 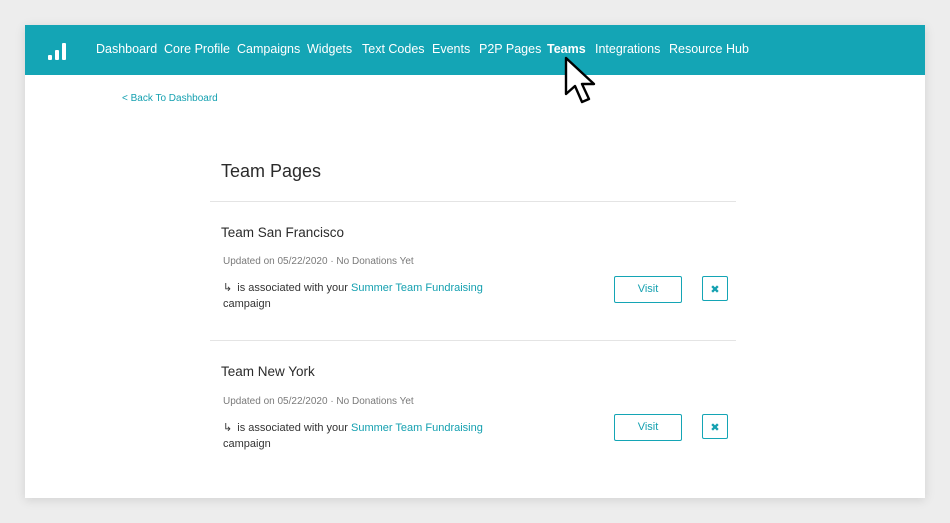 What do you see at coordinates (283, 232) in the screenshot?
I see `team-name: Team San Francisco` at bounding box center [283, 232].